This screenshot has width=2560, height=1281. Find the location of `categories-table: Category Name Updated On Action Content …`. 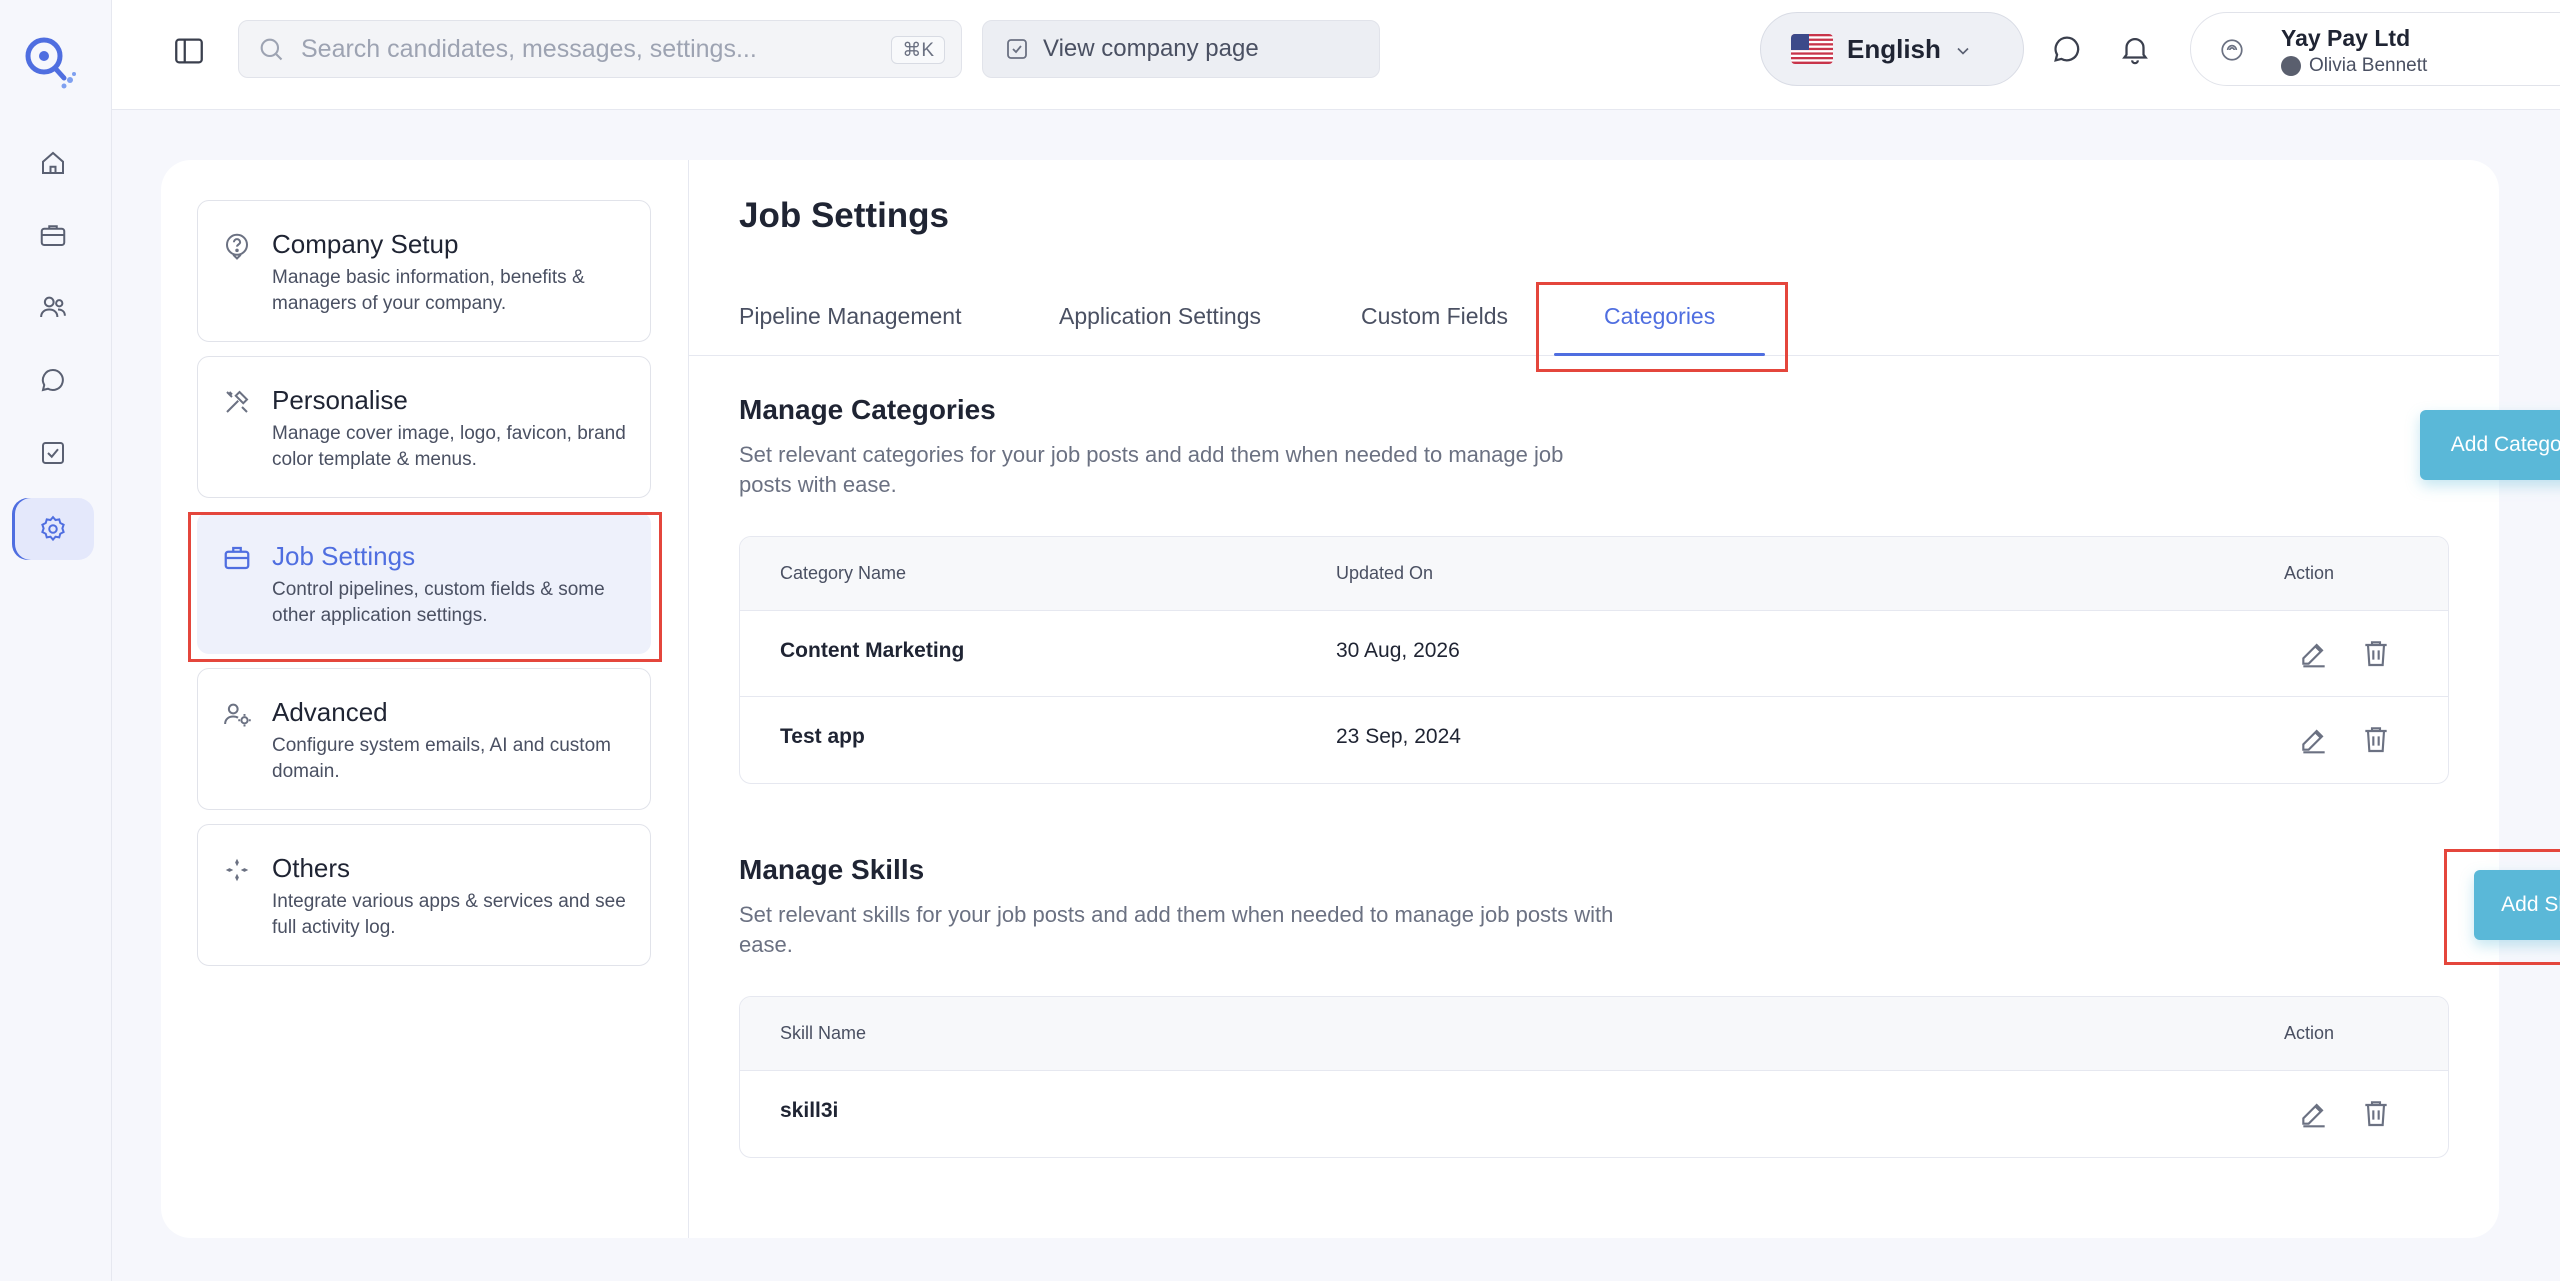

categories-table: Category Name Updated On Action Content … is located at coordinates (1594, 660).